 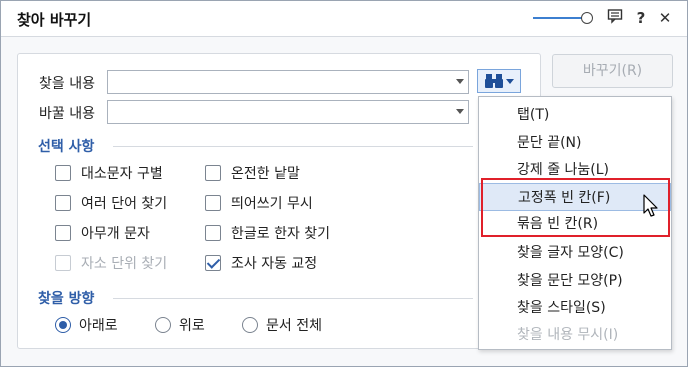 I want to click on checkbox-label: 아무개 문자, so click(x=115, y=234).